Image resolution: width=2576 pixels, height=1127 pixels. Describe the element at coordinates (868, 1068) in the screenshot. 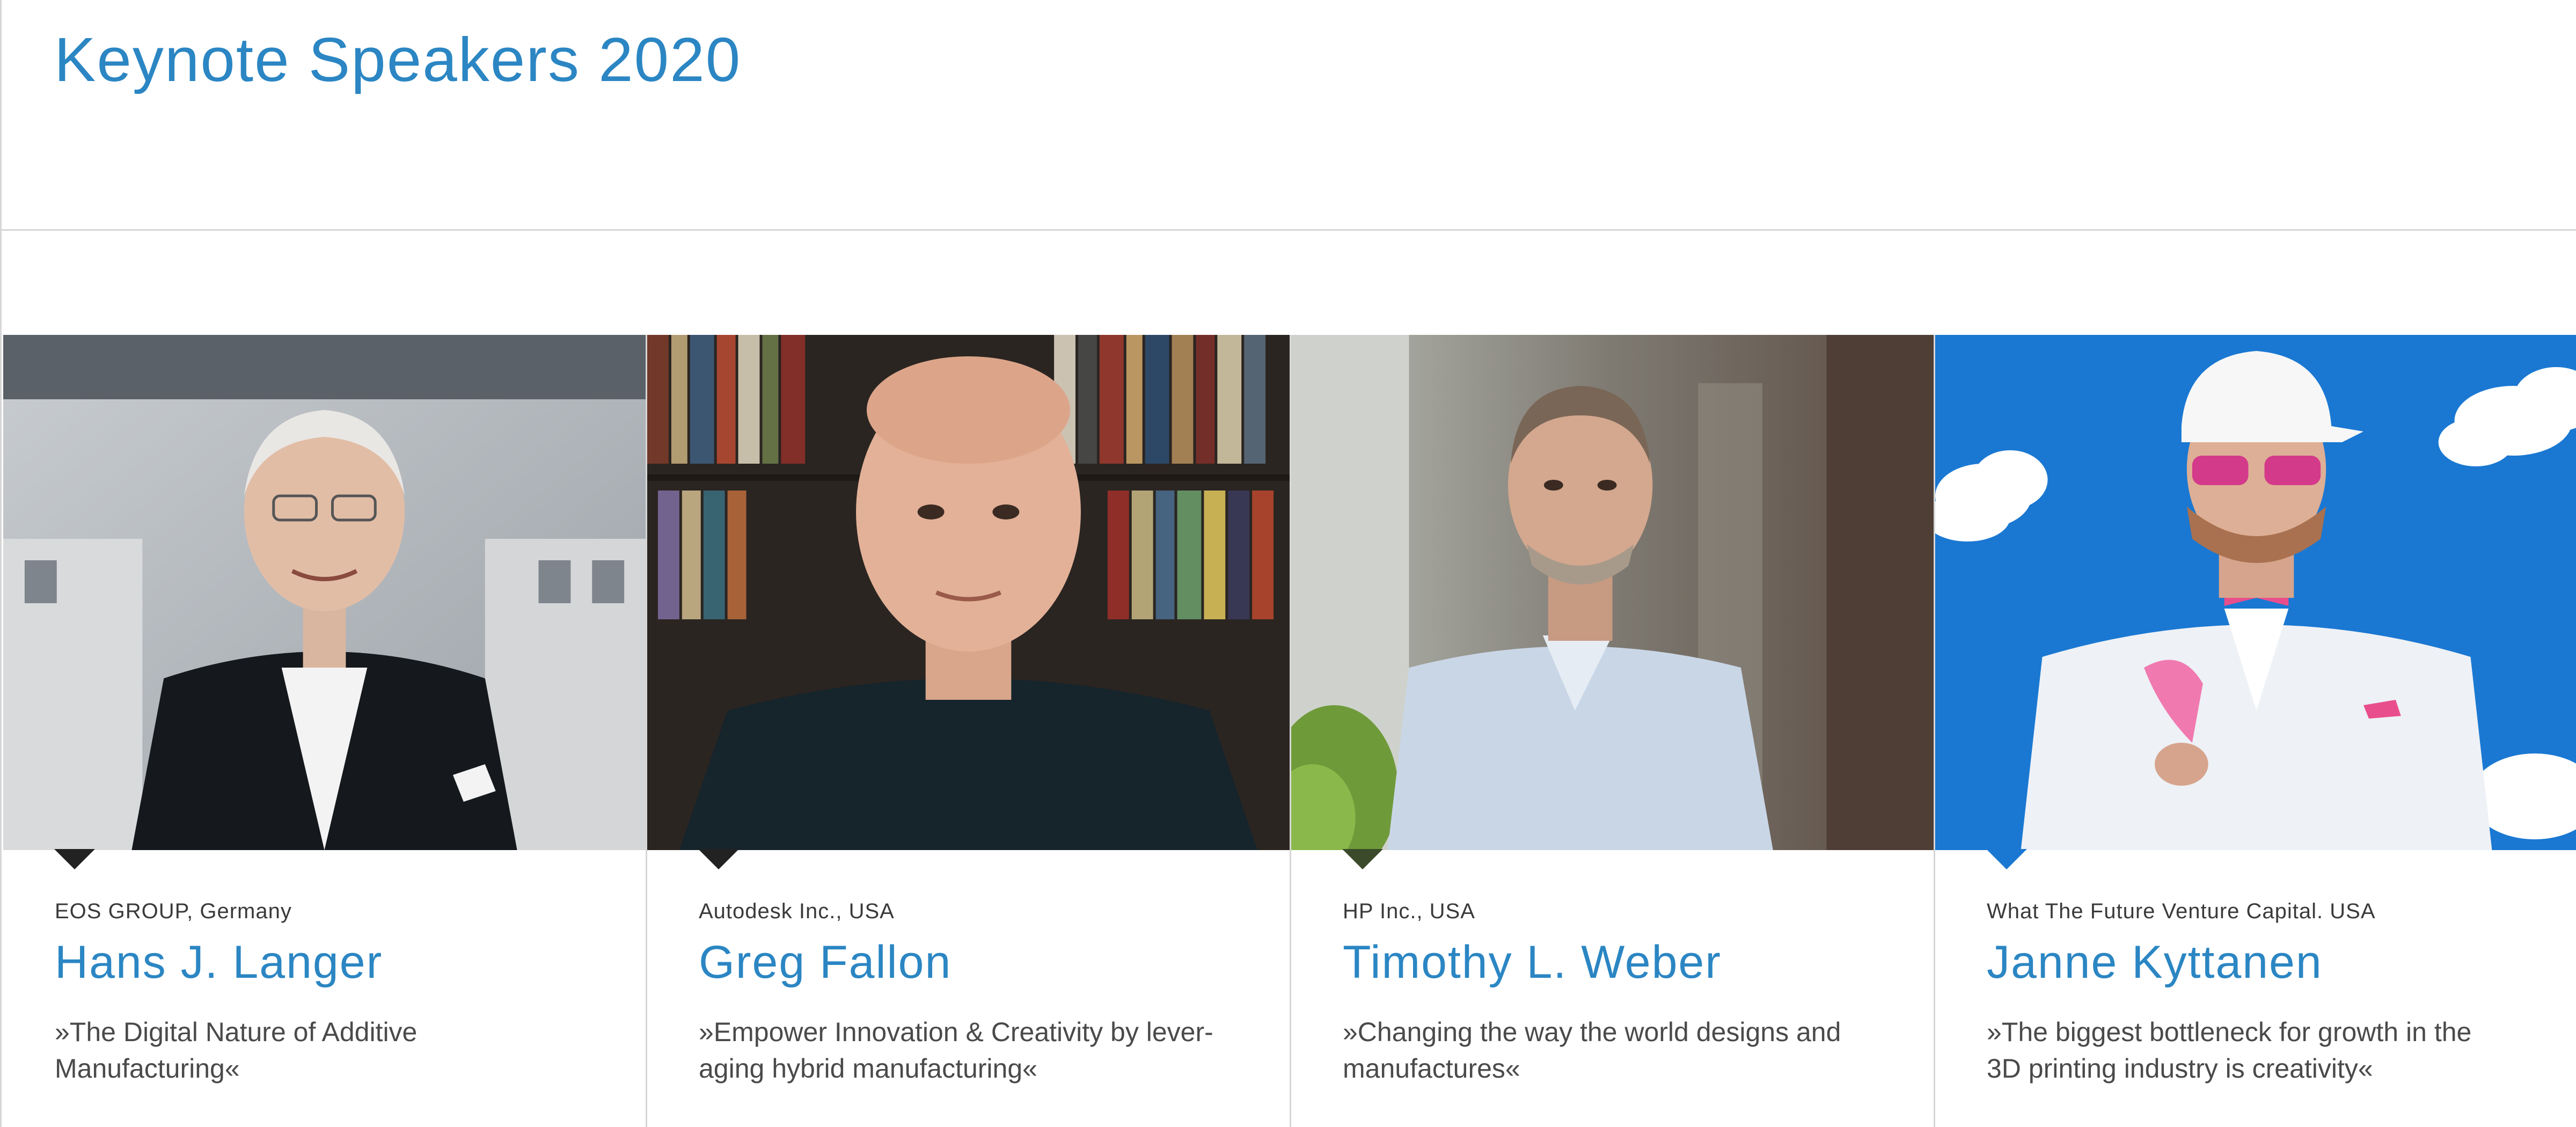

I see `quote-line: aging hybrid manufacturing«` at that location.